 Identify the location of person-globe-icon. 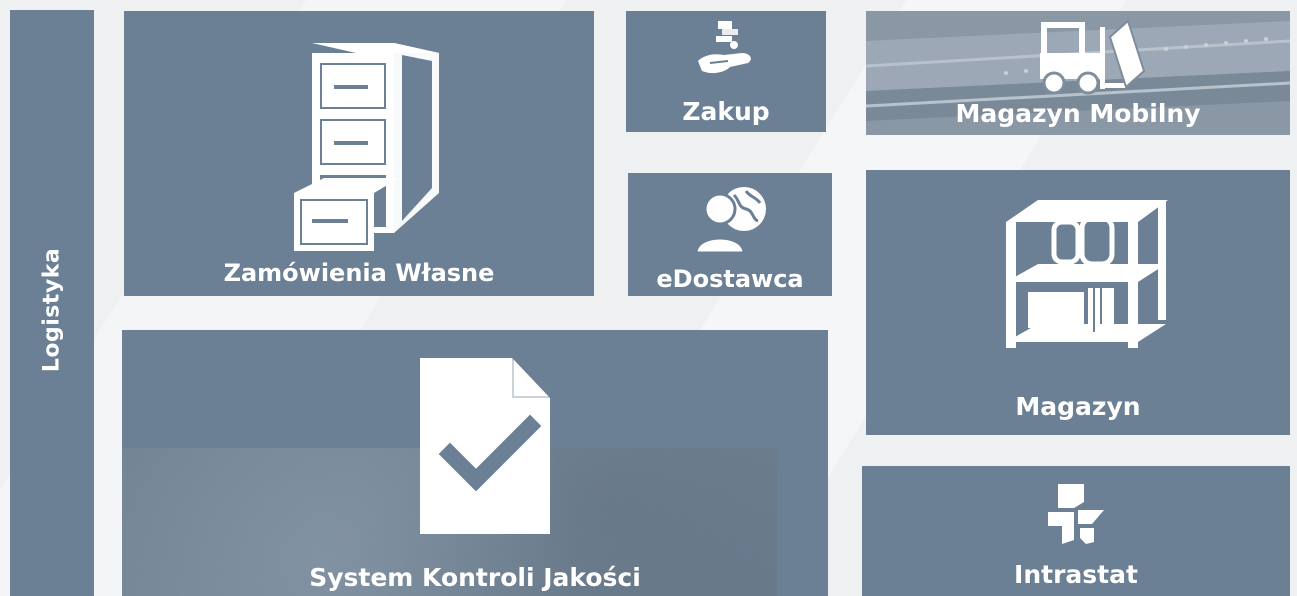
(730, 220).